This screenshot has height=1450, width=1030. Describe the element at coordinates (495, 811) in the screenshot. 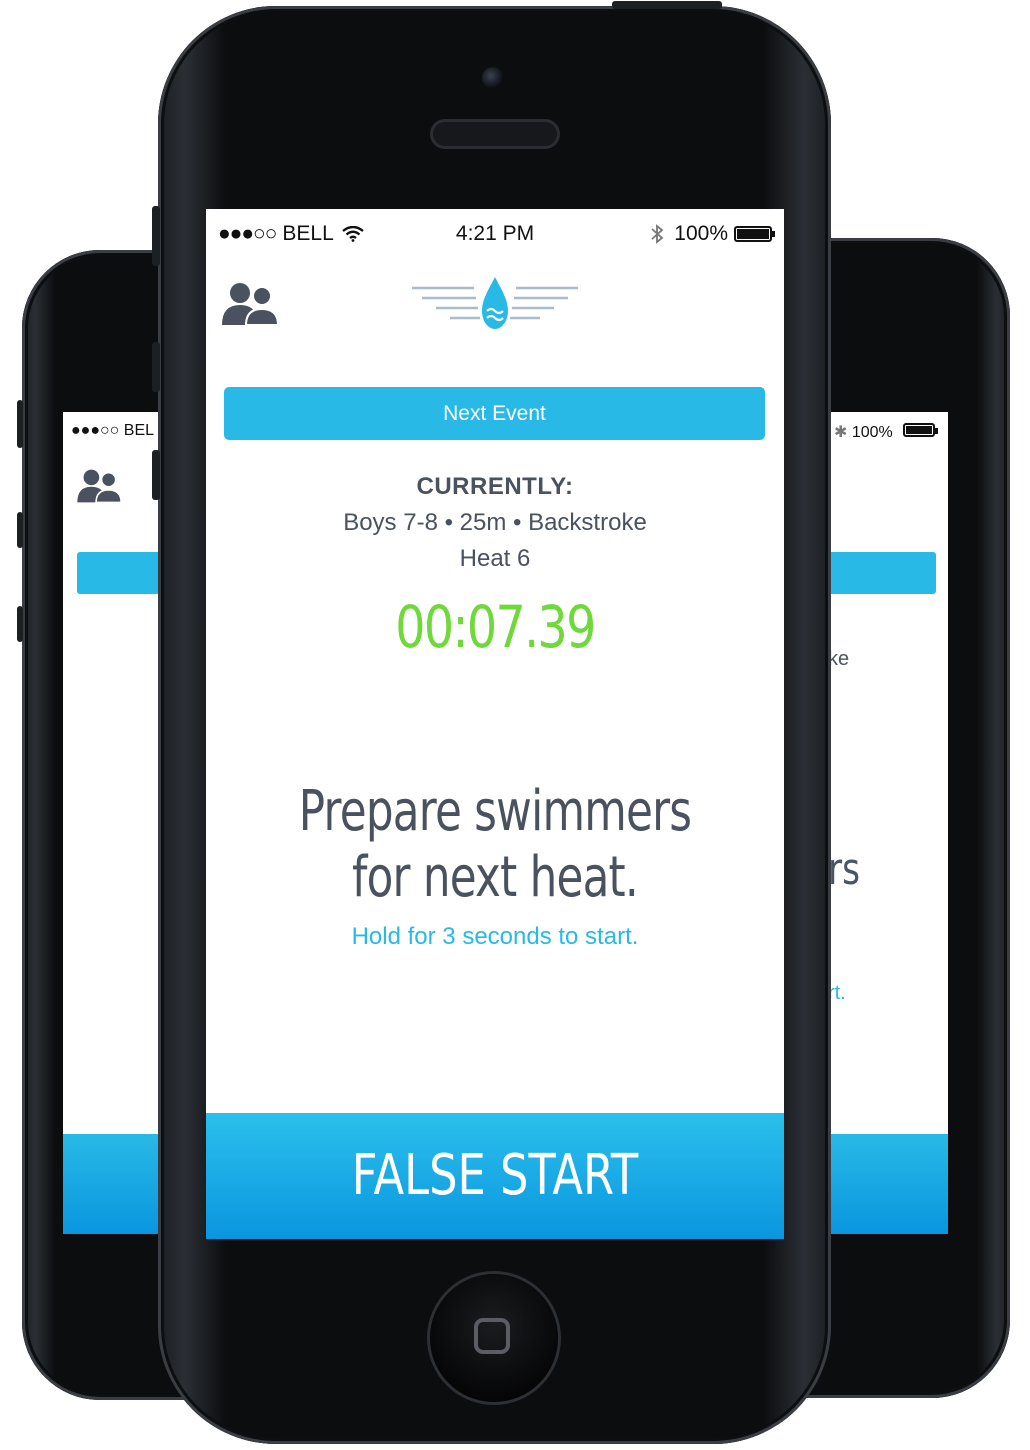

I see `prepare-line-1: Prepare swimmers` at that location.